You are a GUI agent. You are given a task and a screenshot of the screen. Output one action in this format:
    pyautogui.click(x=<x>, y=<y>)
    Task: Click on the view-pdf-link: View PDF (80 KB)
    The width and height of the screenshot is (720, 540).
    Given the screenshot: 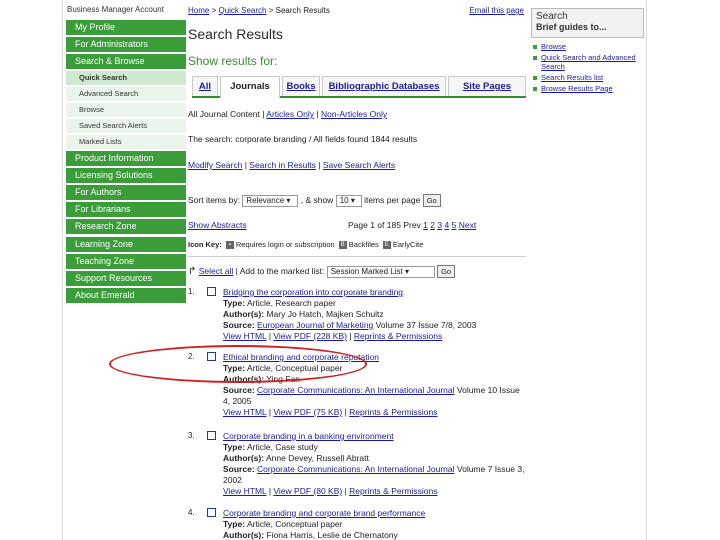 What is the action you would take?
    pyautogui.click(x=307, y=491)
    